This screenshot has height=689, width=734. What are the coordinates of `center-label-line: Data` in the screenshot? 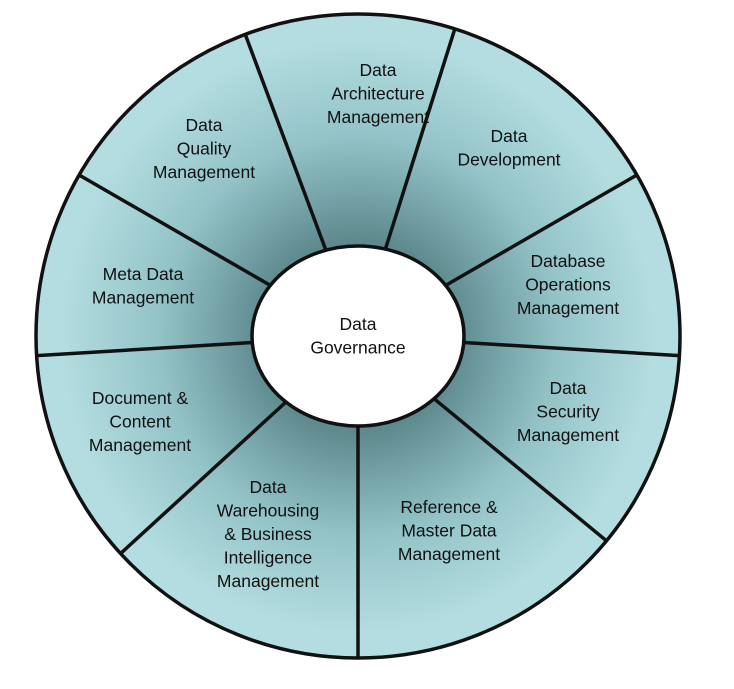 It's located at (358, 324).